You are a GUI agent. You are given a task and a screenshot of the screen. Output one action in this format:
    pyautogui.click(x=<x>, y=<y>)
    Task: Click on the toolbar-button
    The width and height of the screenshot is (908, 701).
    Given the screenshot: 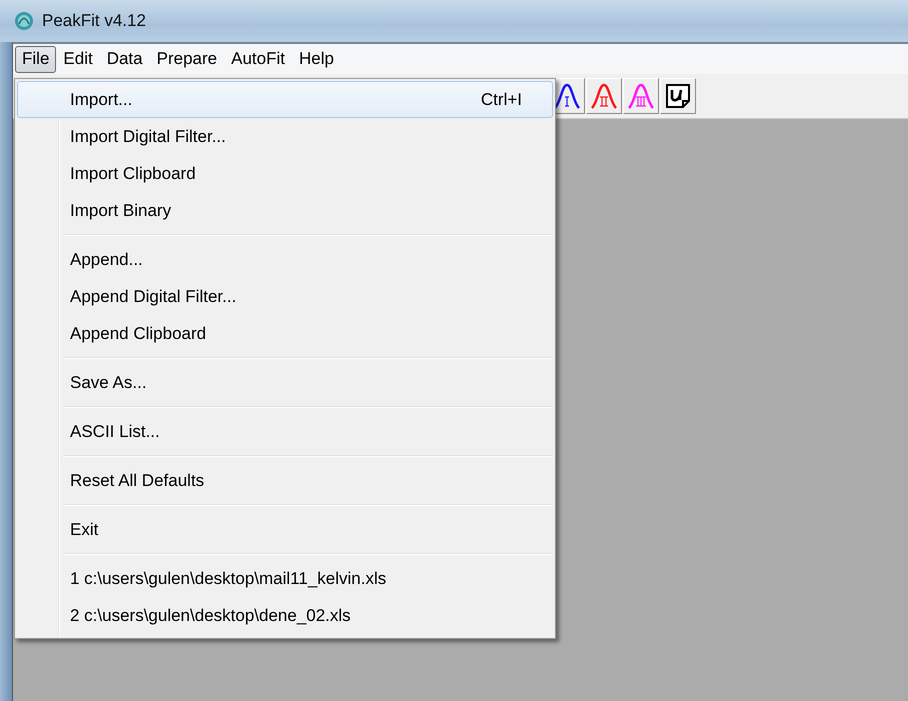 What is the action you would take?
    pyautogui.click(x=678, y=96)
    